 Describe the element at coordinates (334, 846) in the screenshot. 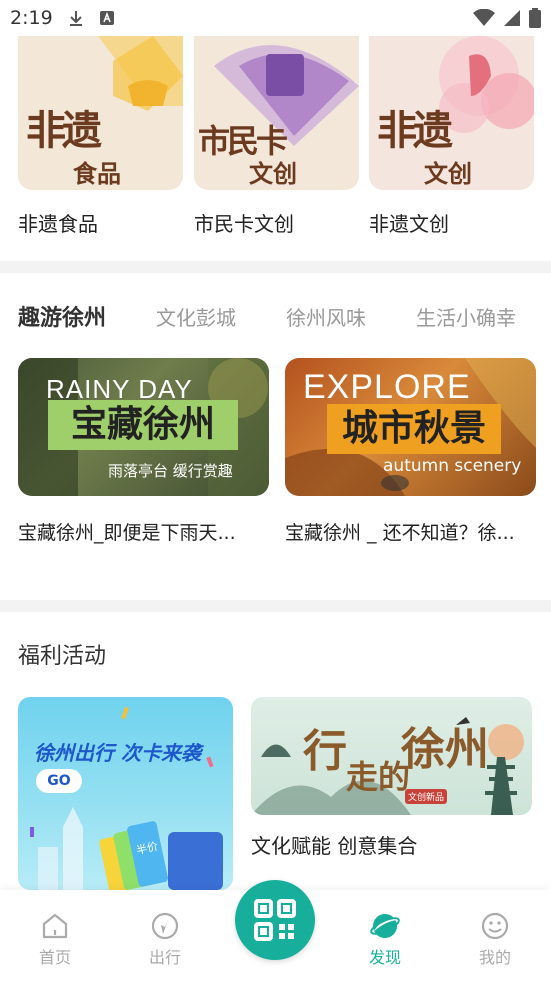

I see `promo-title: 文化赋能 创意集合` at that location.